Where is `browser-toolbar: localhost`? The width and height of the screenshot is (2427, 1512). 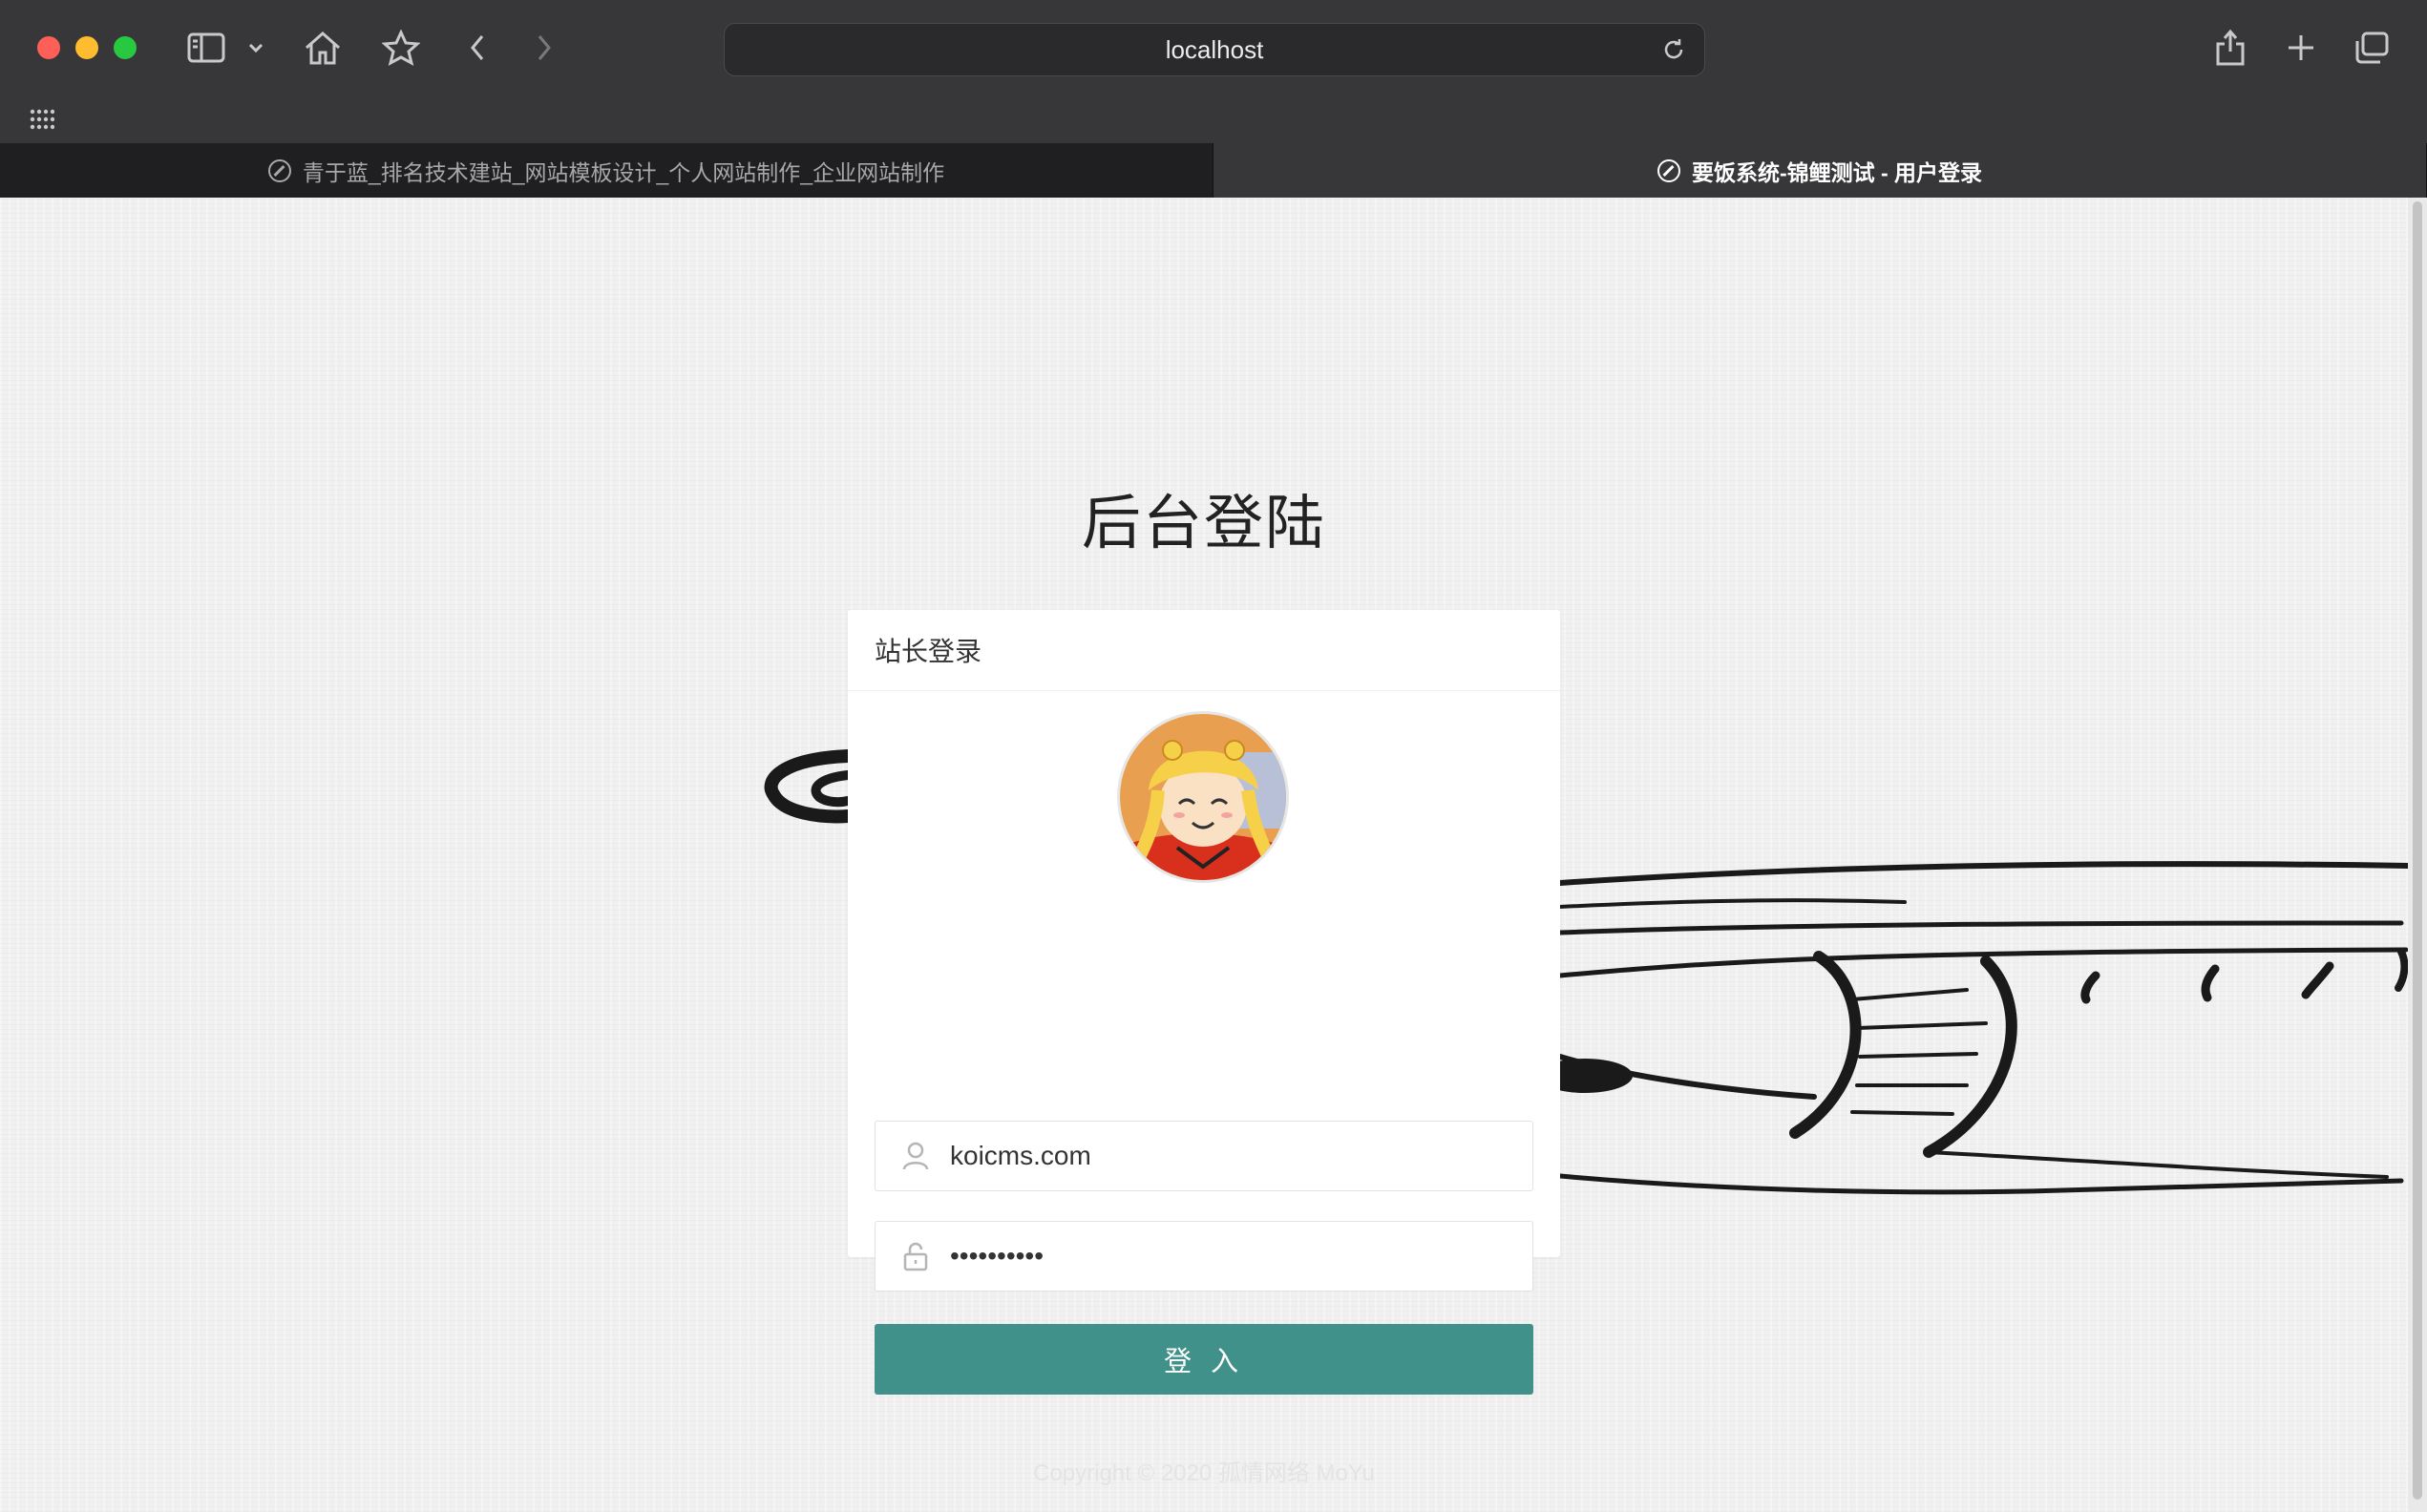
browser-toolbar: localhost is located at coordinates (1213, 48).